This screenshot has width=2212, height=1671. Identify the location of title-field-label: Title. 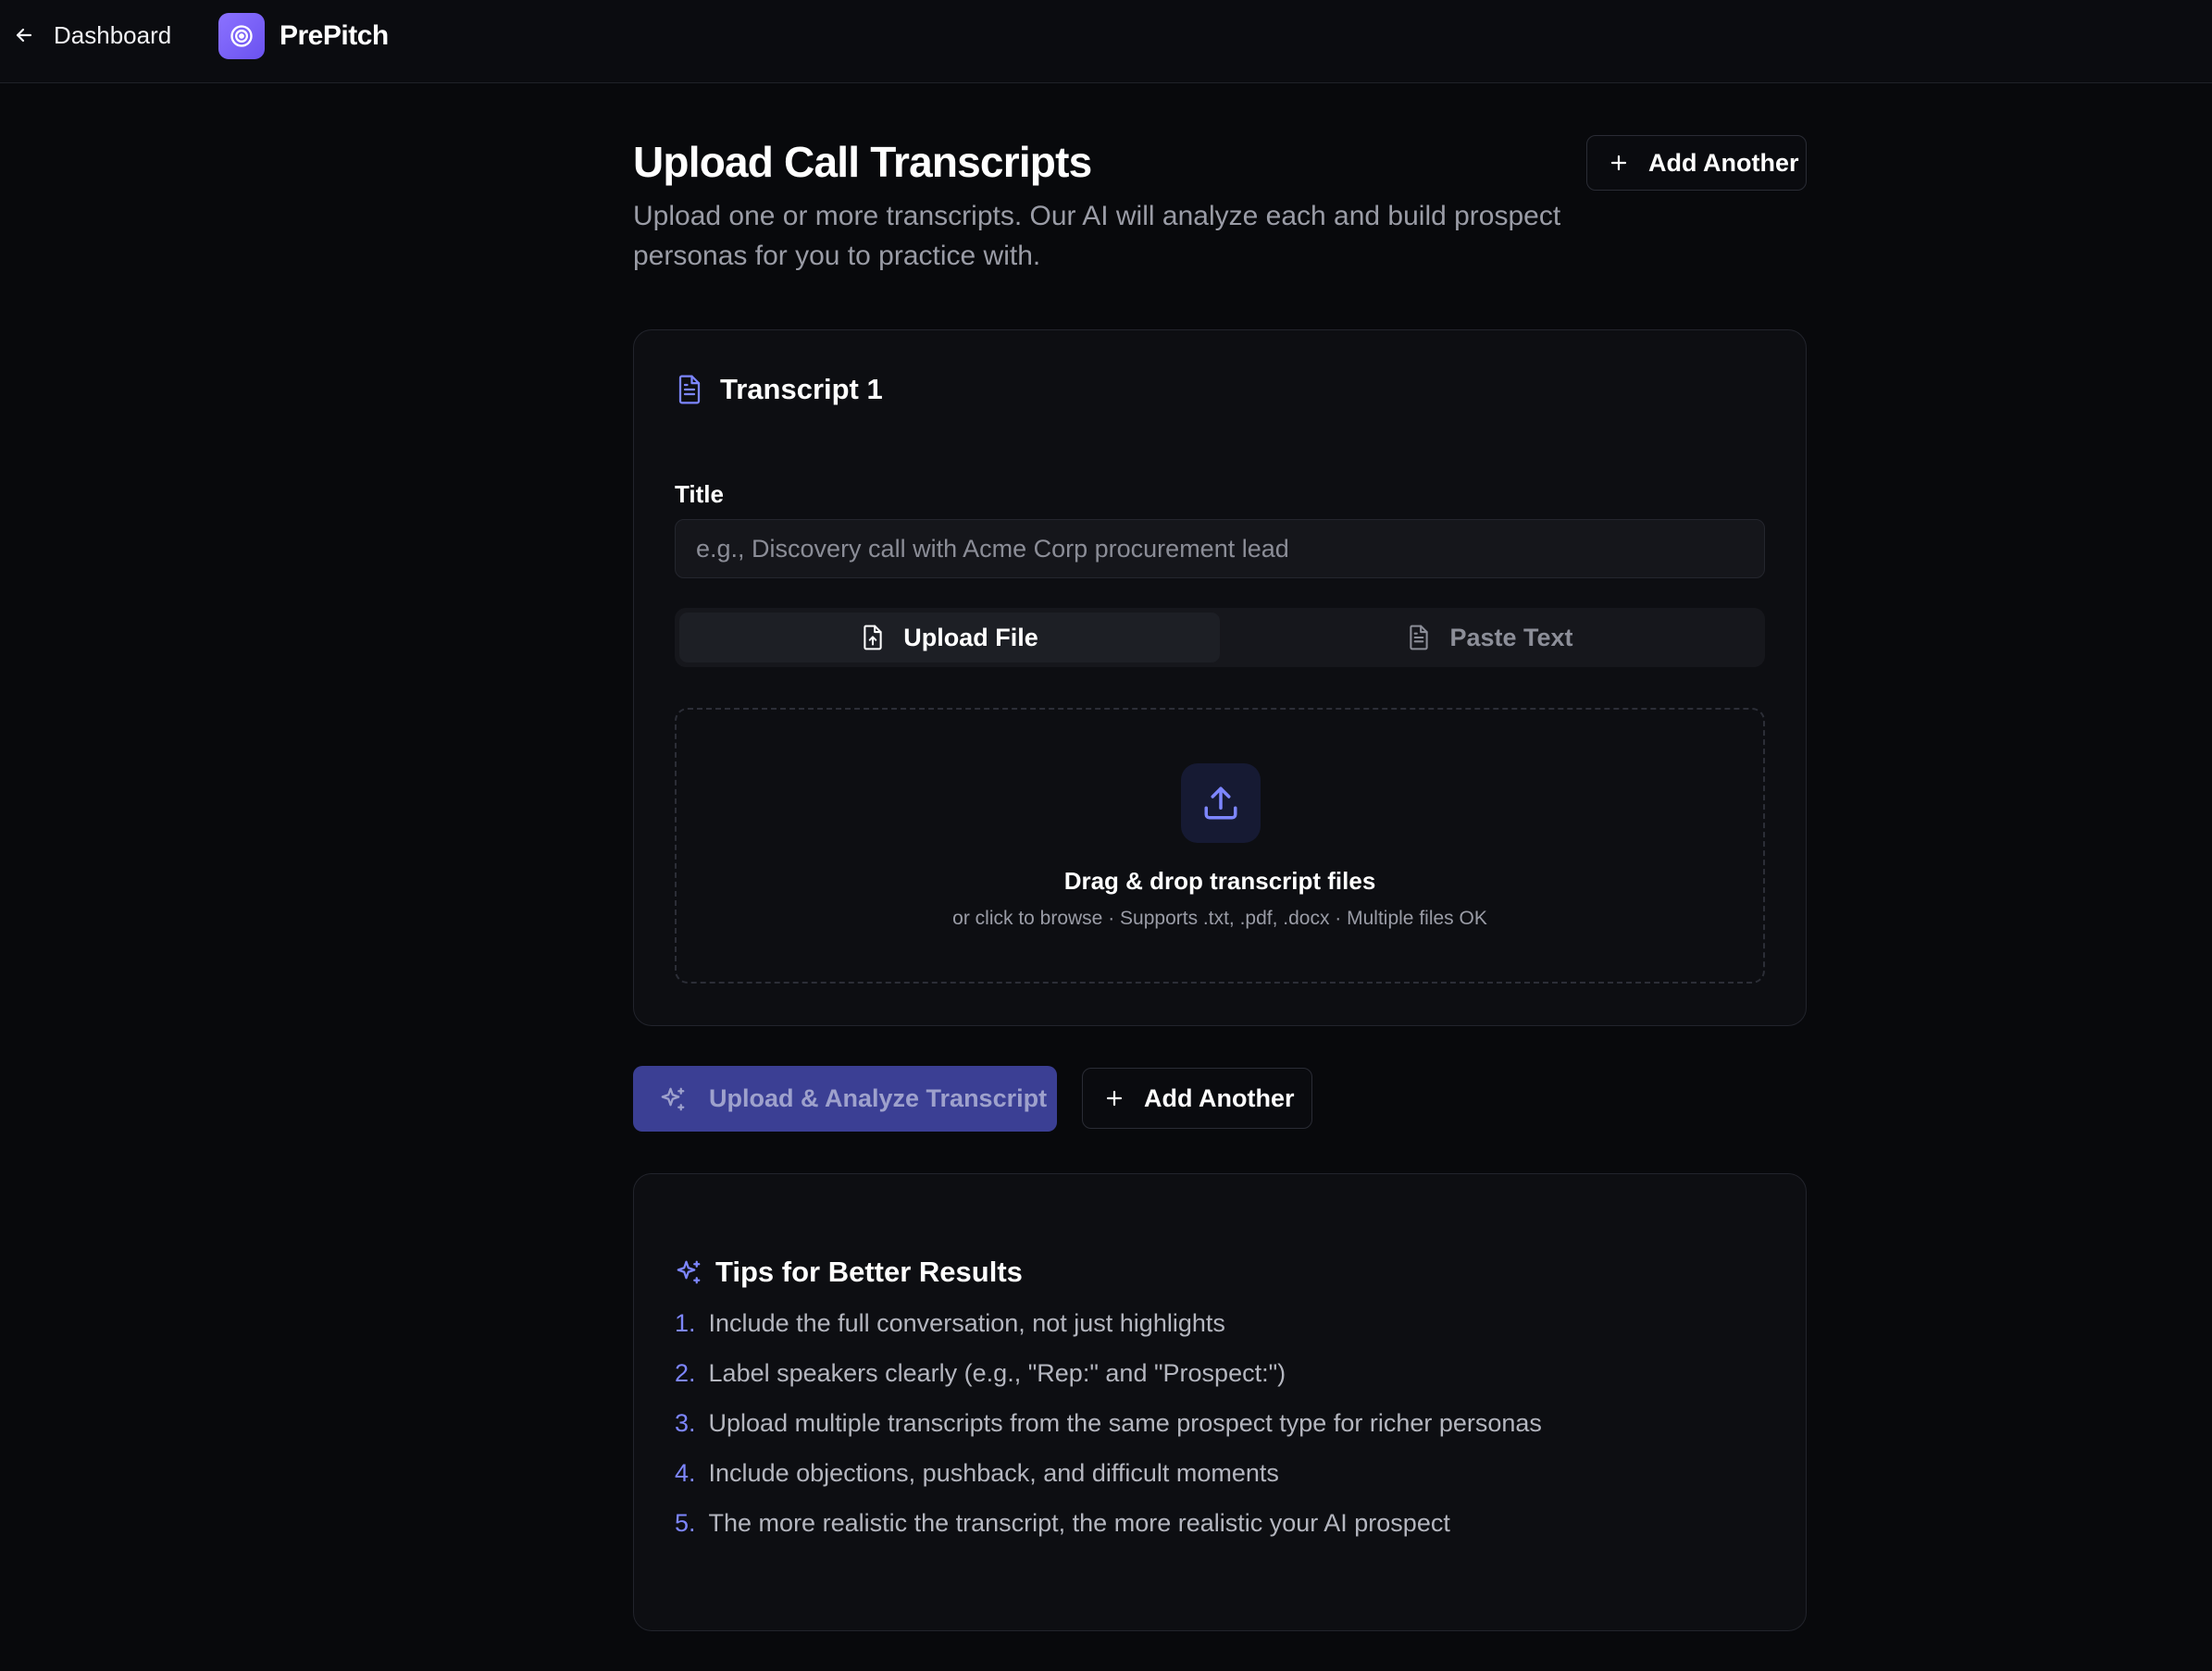
(699, 494).